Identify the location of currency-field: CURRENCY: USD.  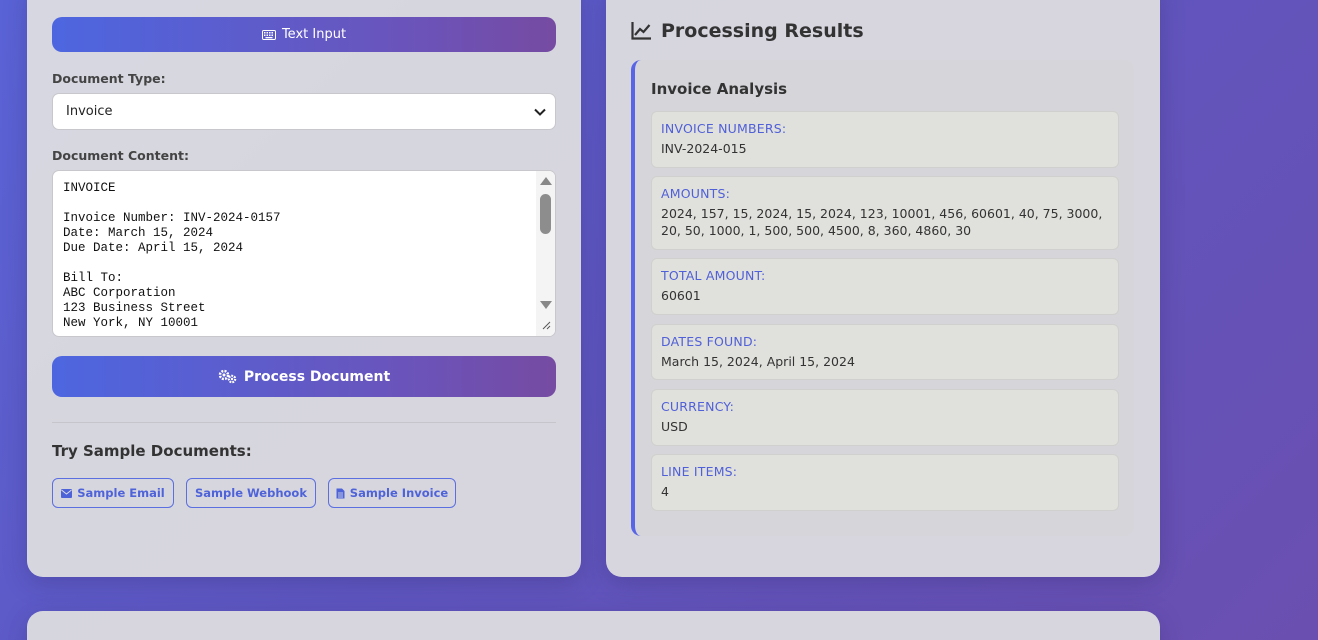
(885, 417).